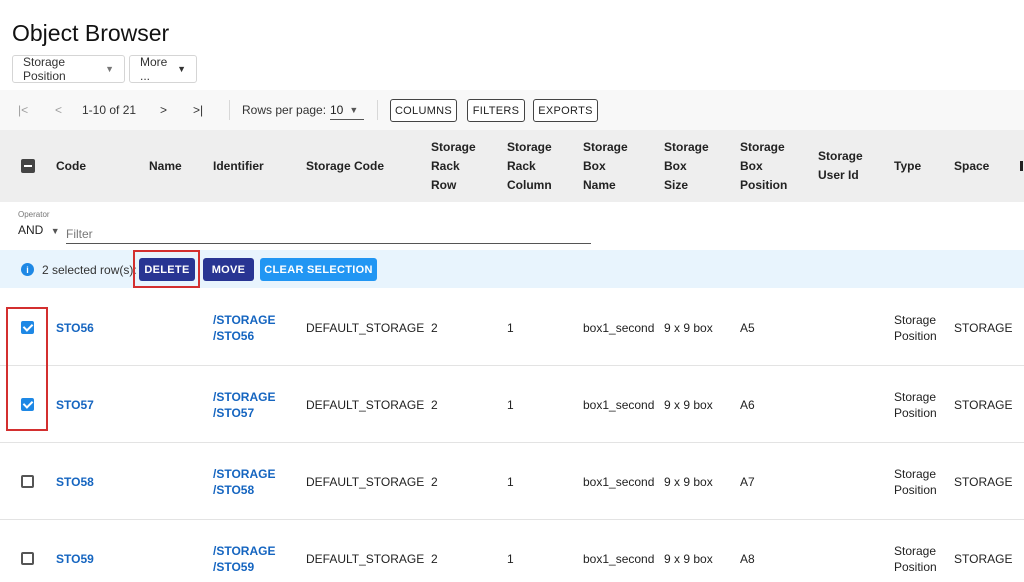  I want to click on cell-identifier-text: /STORAGE /STO57, so click(244, 405).